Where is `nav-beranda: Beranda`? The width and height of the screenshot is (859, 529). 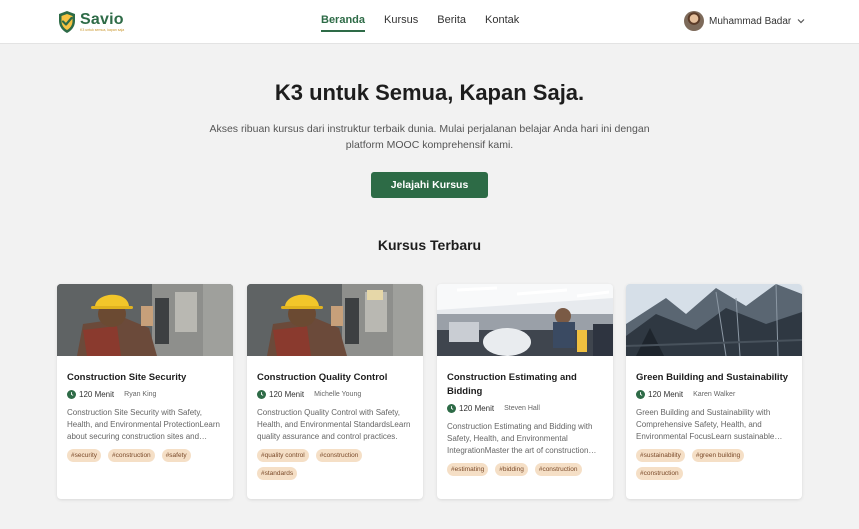
nav-beranda: Beranda is located at coordinates (343, 23).